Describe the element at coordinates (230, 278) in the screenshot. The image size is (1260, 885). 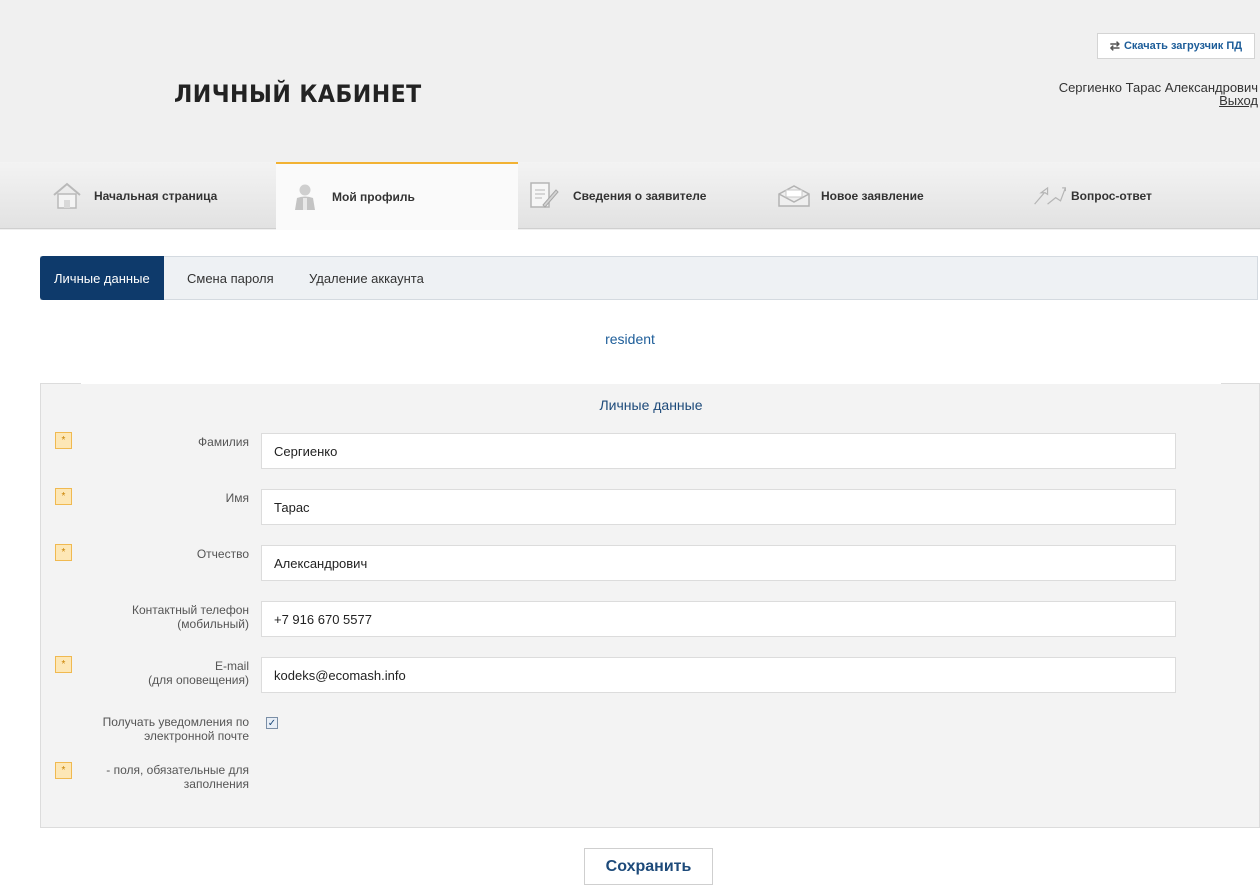
I see `subtab-change-password: Смена пароля` at that location.